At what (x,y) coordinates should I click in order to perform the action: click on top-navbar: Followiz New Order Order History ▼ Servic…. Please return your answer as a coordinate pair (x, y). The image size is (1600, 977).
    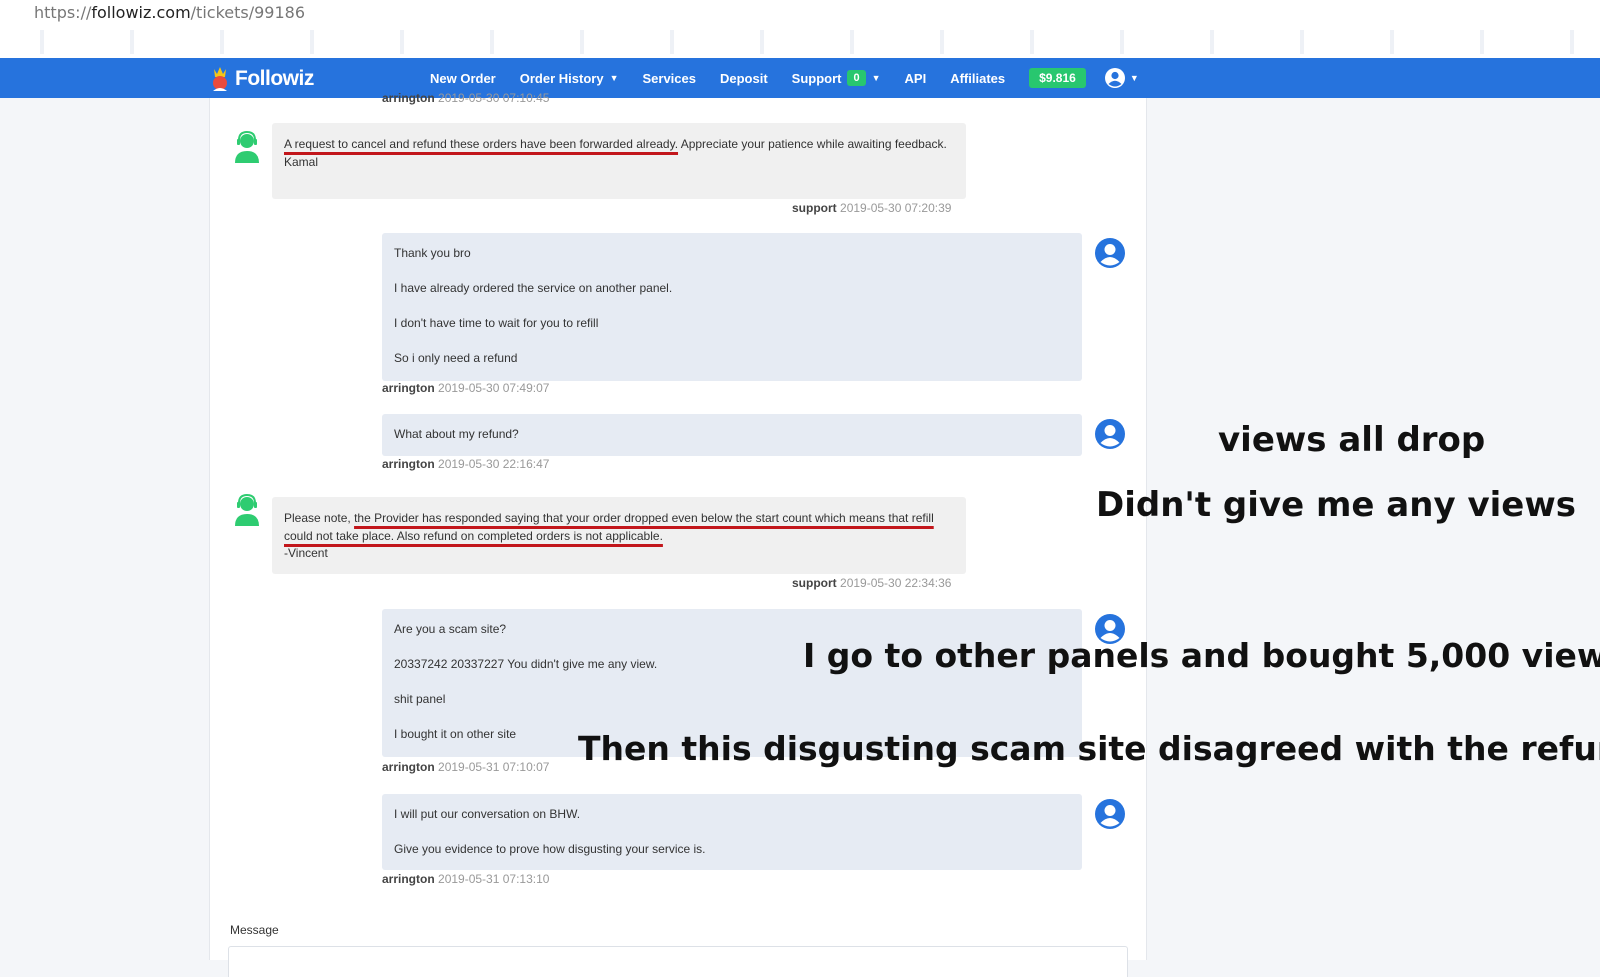
    Looking at the image, I should click on (800, 78).